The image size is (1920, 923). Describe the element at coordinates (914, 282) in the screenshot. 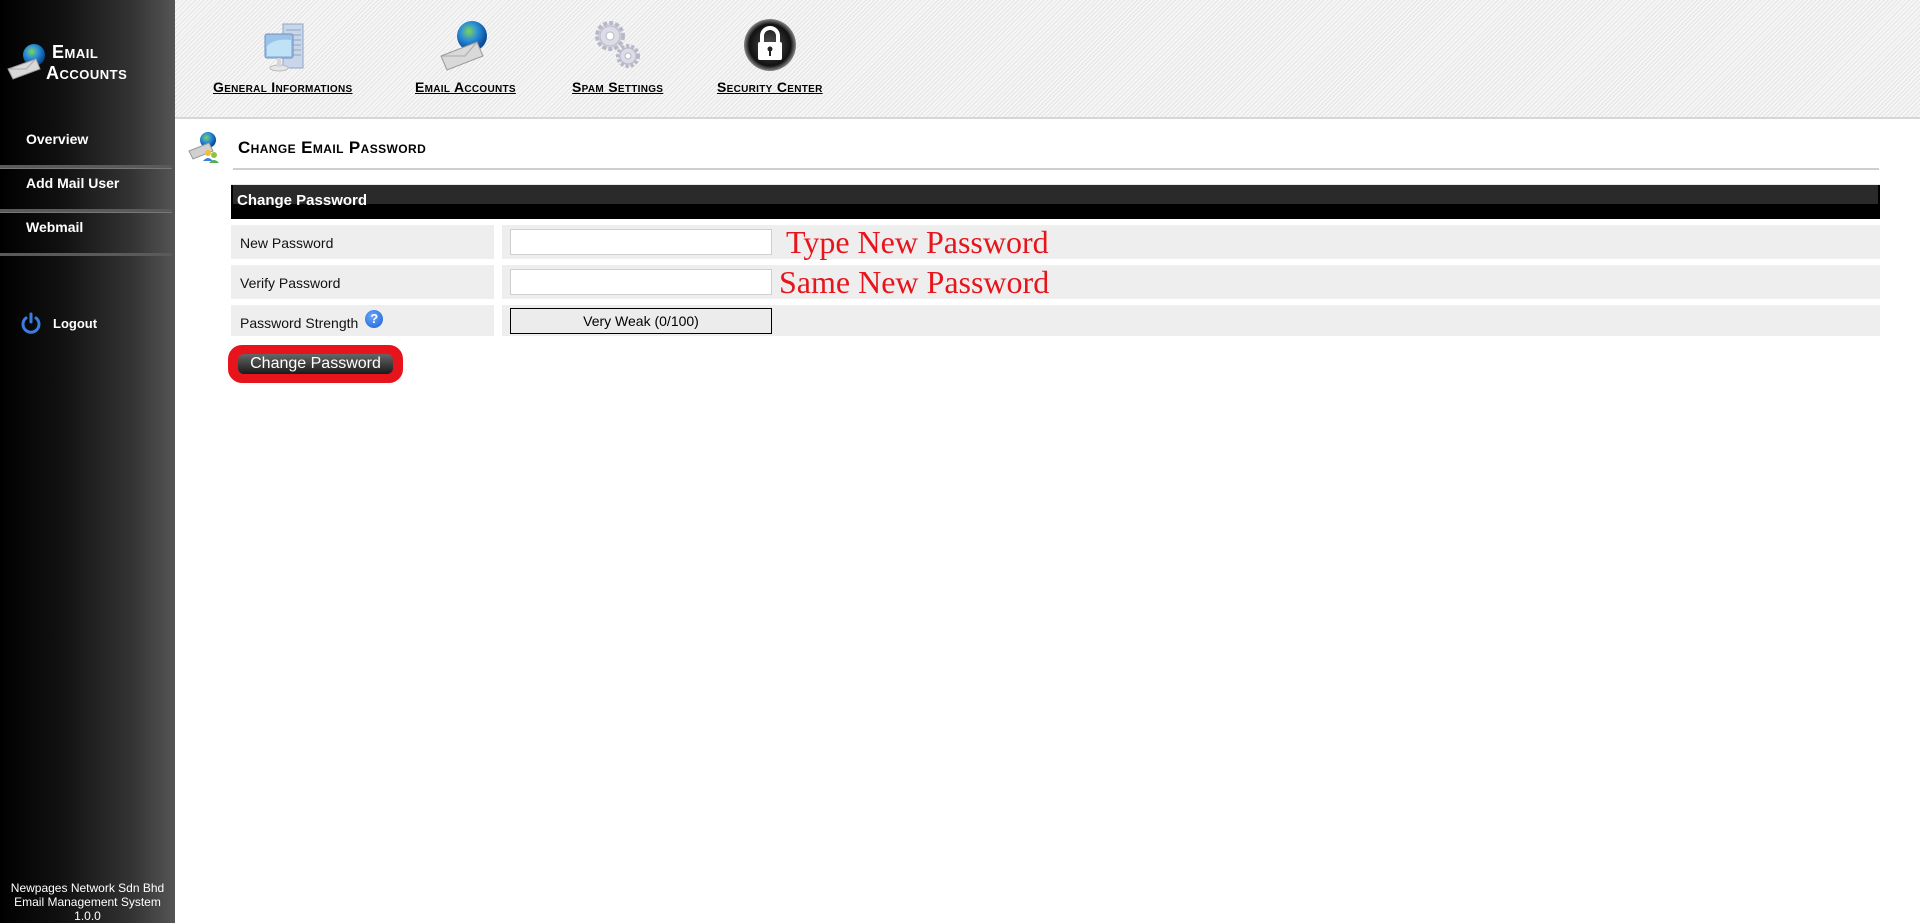

I see `verify-password-annotation: Same New Password` at that location.